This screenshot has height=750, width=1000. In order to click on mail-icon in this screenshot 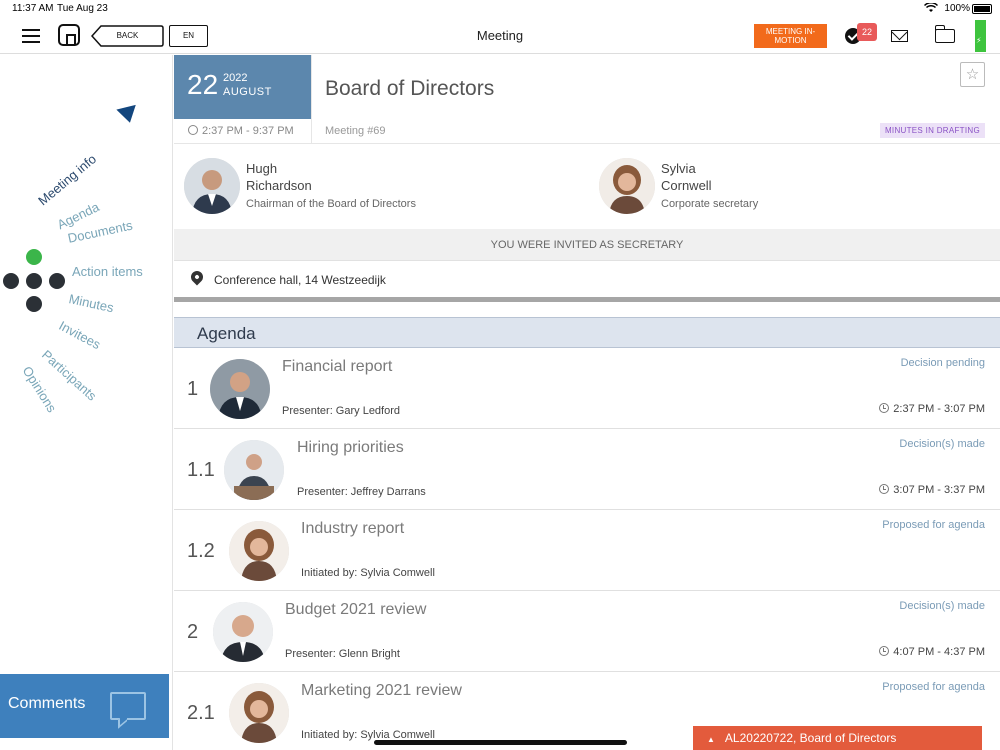, I will do `click(899, 36)`.